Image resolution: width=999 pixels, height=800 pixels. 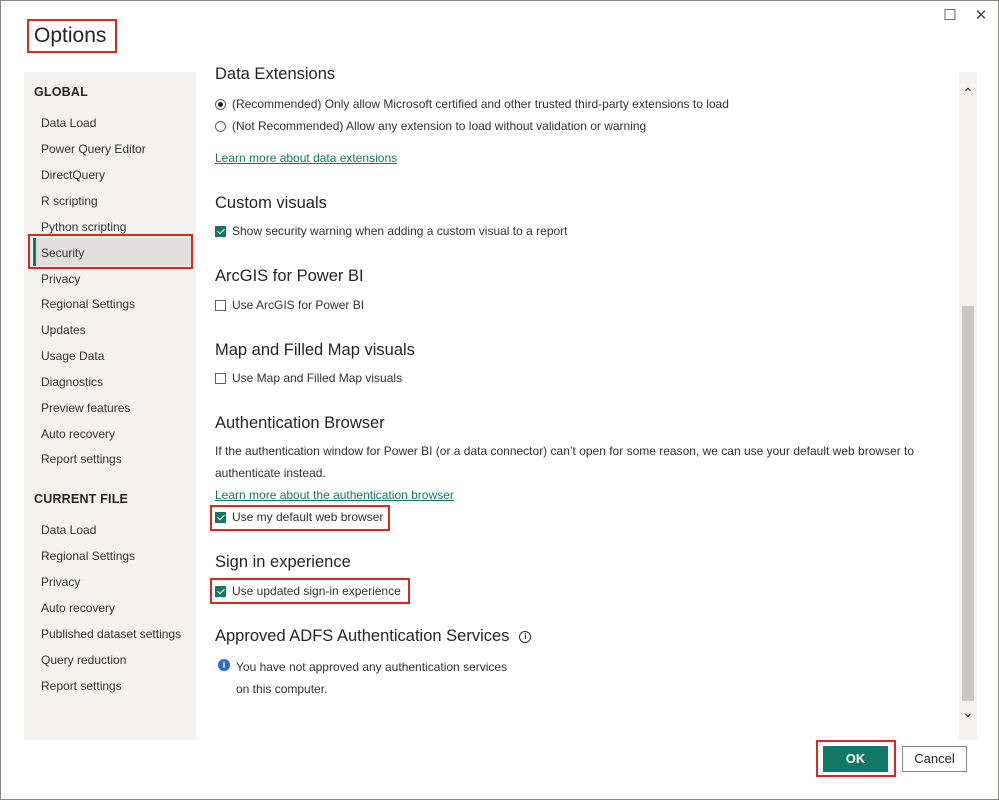 I want to click on radio-selected-icon, so click(x=220, y=104).